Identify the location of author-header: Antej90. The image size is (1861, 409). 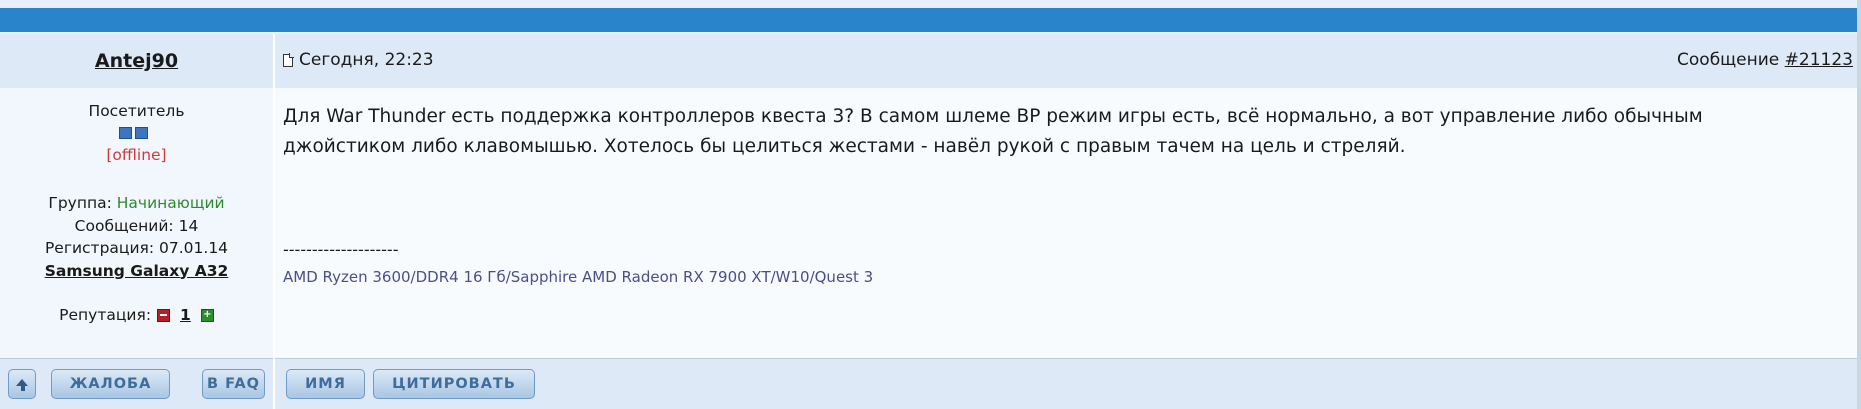
(136, 61).